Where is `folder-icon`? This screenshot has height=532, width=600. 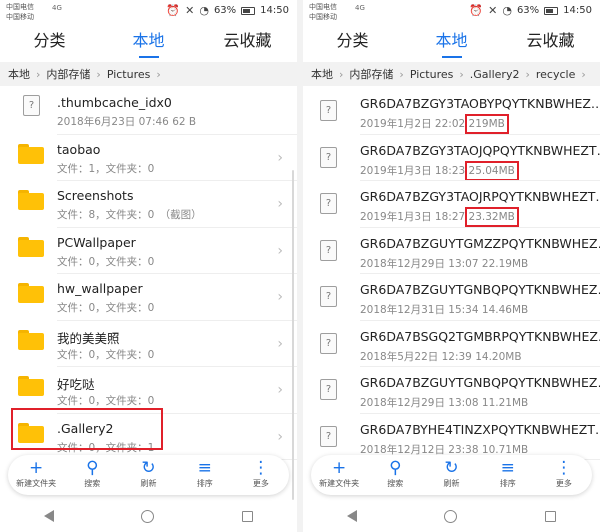
folder-icon is located at coordinates (31, 200).